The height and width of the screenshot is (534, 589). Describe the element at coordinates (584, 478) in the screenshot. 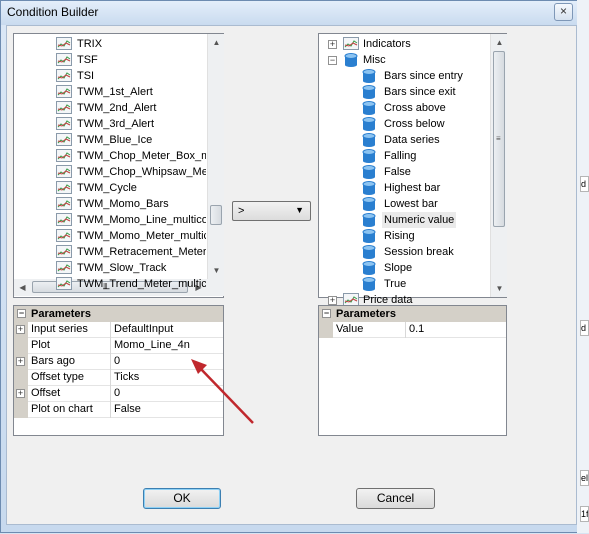

I see `background-field: el` at that location.